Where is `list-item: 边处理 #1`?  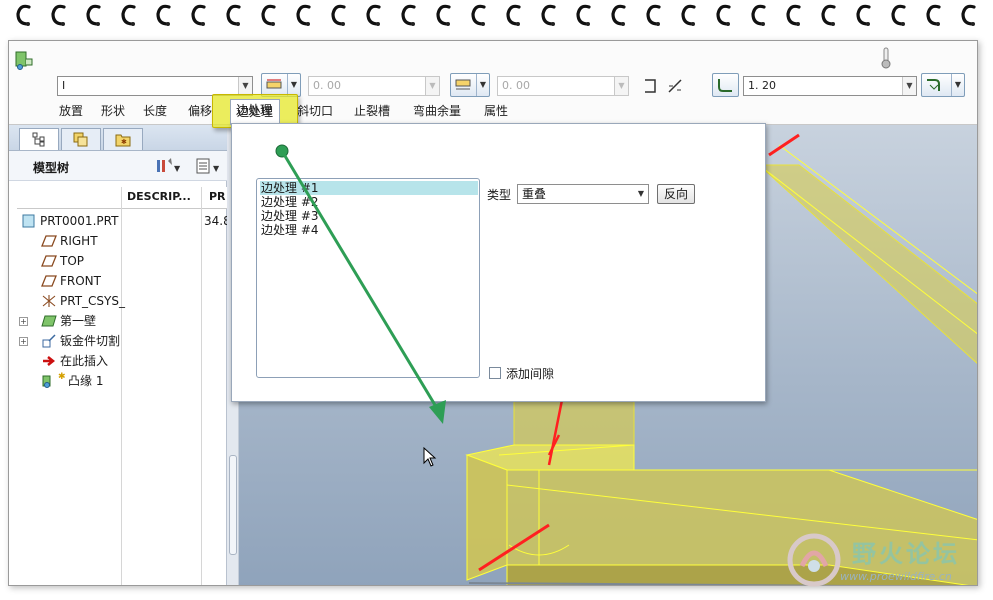 list-item: 边处理 #1 is located at coordinates (369, 188).